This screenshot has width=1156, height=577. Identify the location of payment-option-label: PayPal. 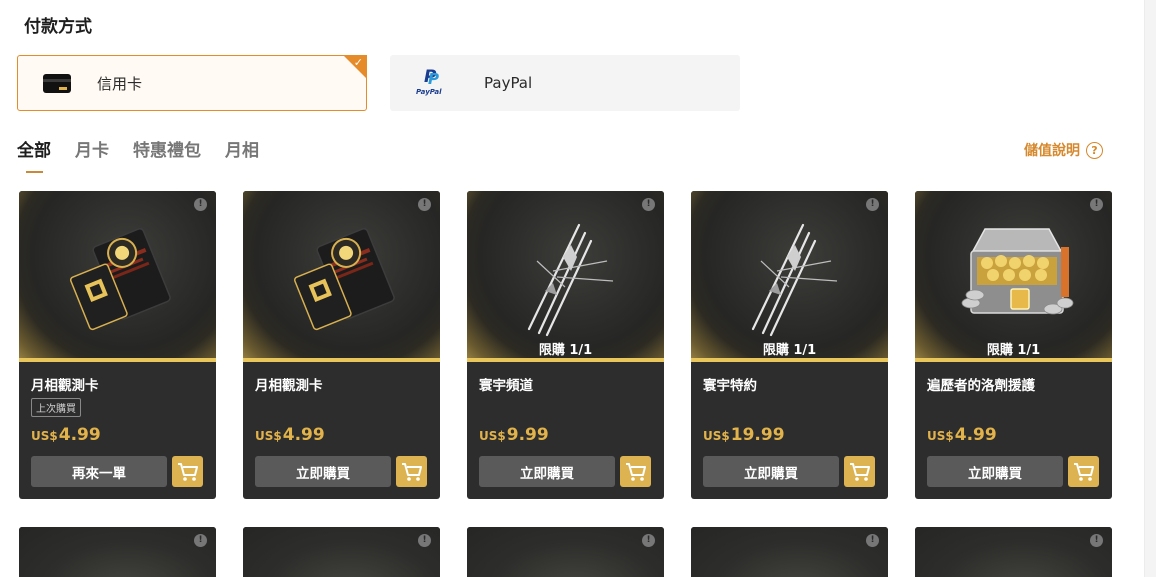
(508, 83).